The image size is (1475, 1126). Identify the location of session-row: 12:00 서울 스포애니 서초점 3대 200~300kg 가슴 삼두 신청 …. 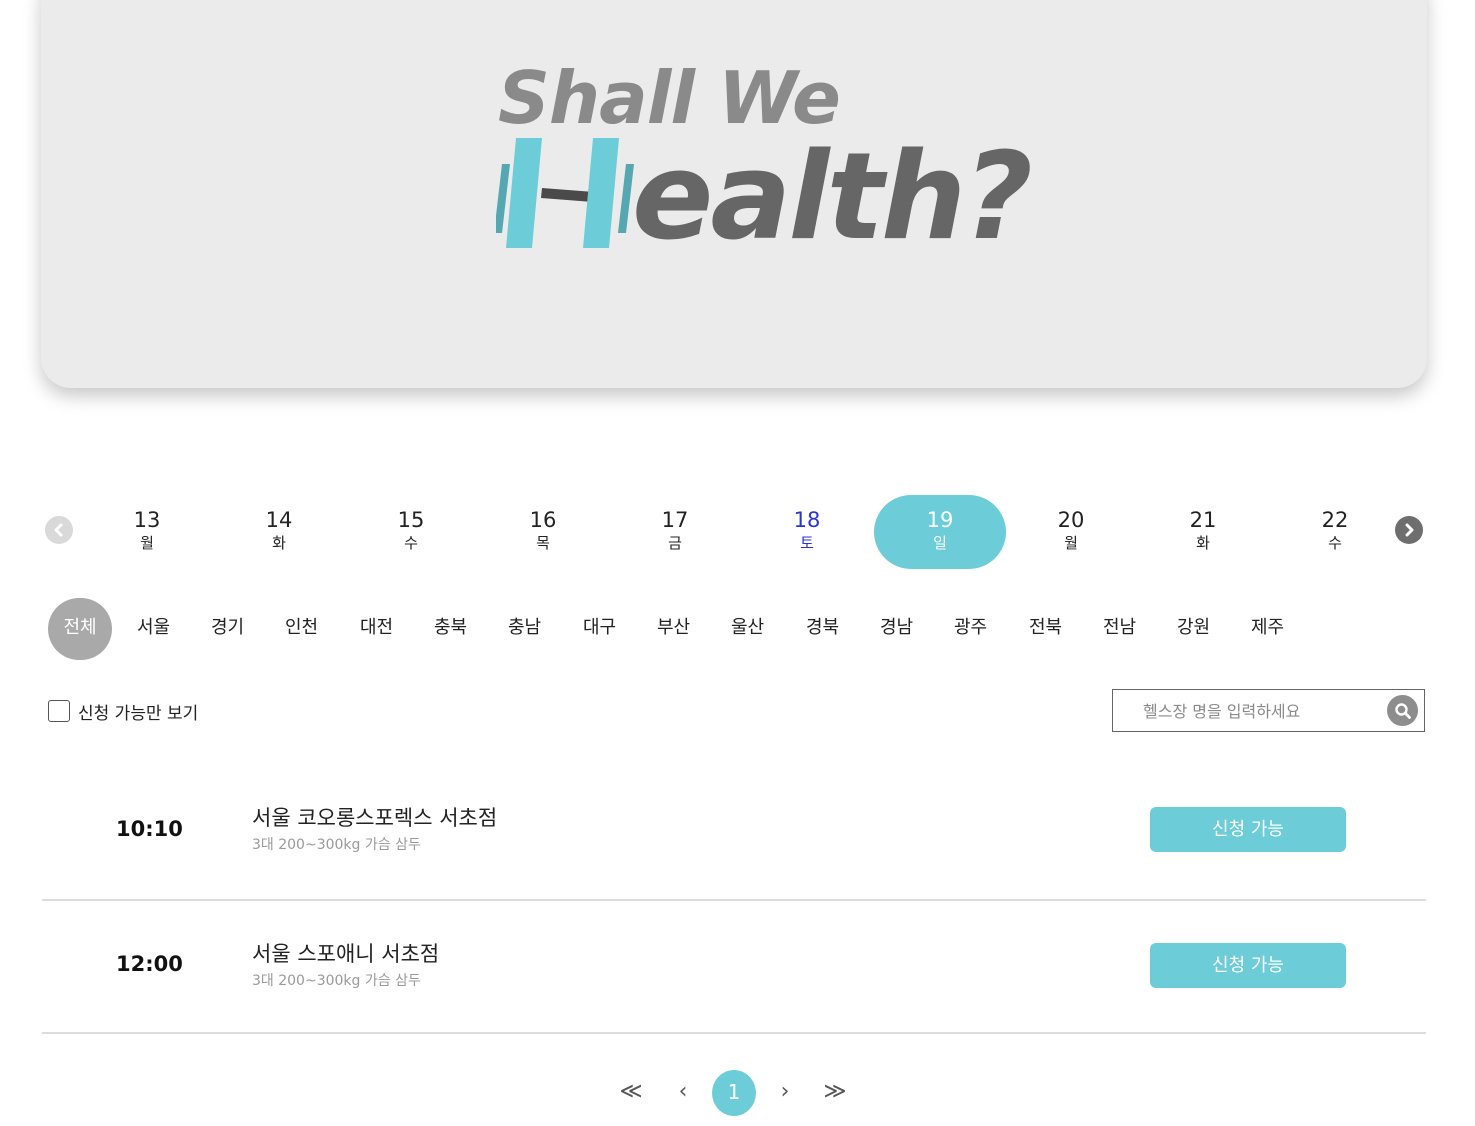
(734, 966).